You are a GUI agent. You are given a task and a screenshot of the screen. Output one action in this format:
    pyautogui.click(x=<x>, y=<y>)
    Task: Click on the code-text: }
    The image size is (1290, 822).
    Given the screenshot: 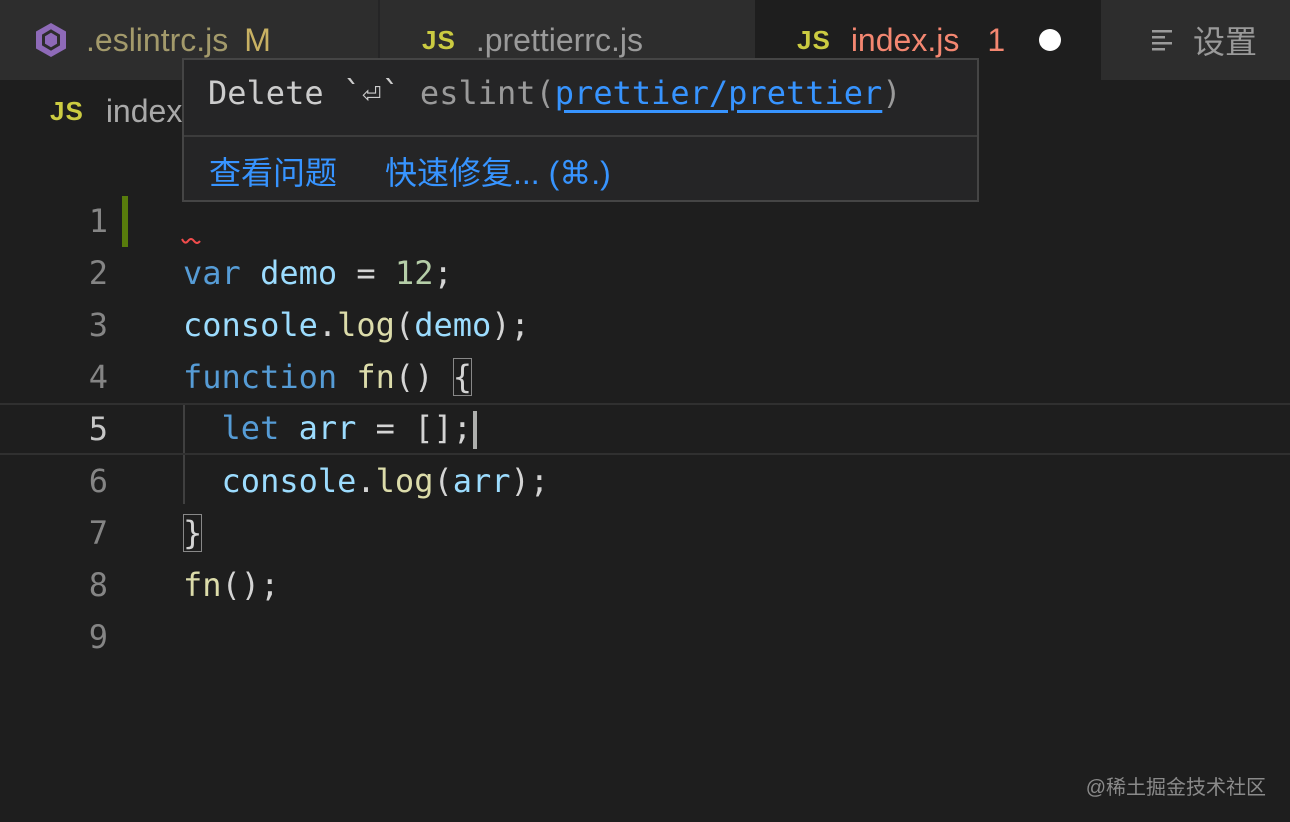 What is the action you would take?
    pyautogui.click(x=193, y=533)
    